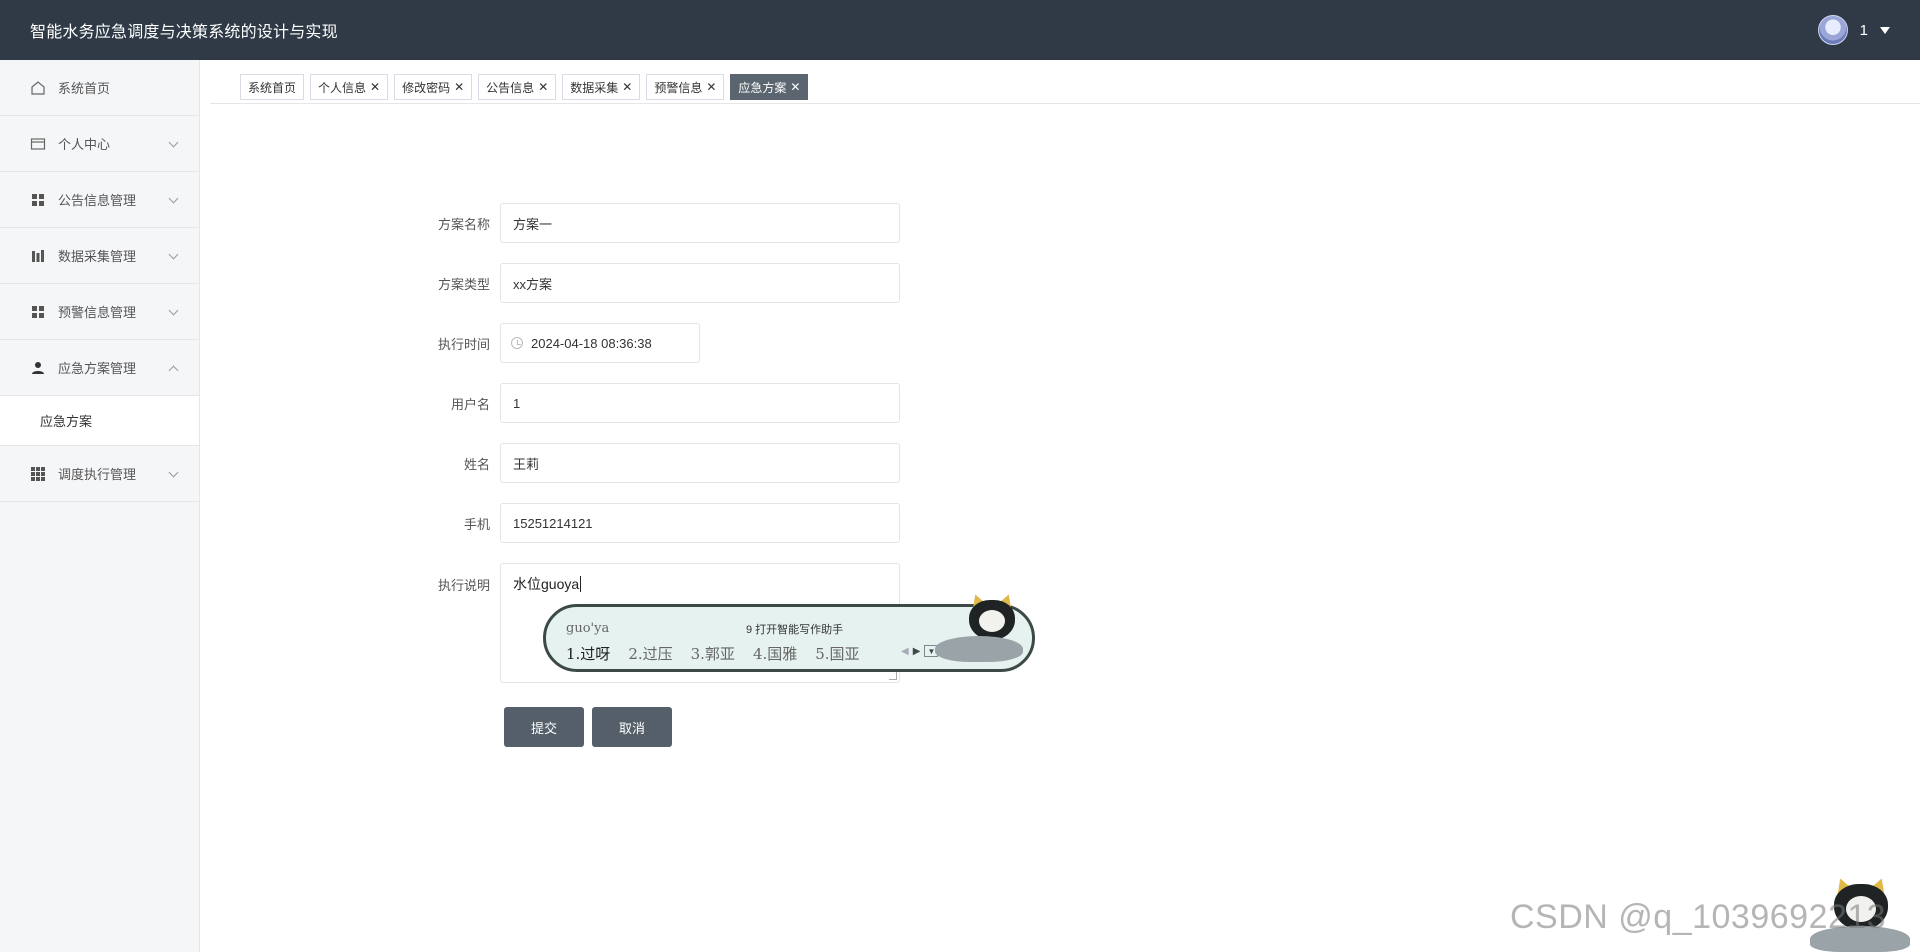  Describe the element at coordinates (38, 256) in the screenshot. I see `bars-icon` at that location.